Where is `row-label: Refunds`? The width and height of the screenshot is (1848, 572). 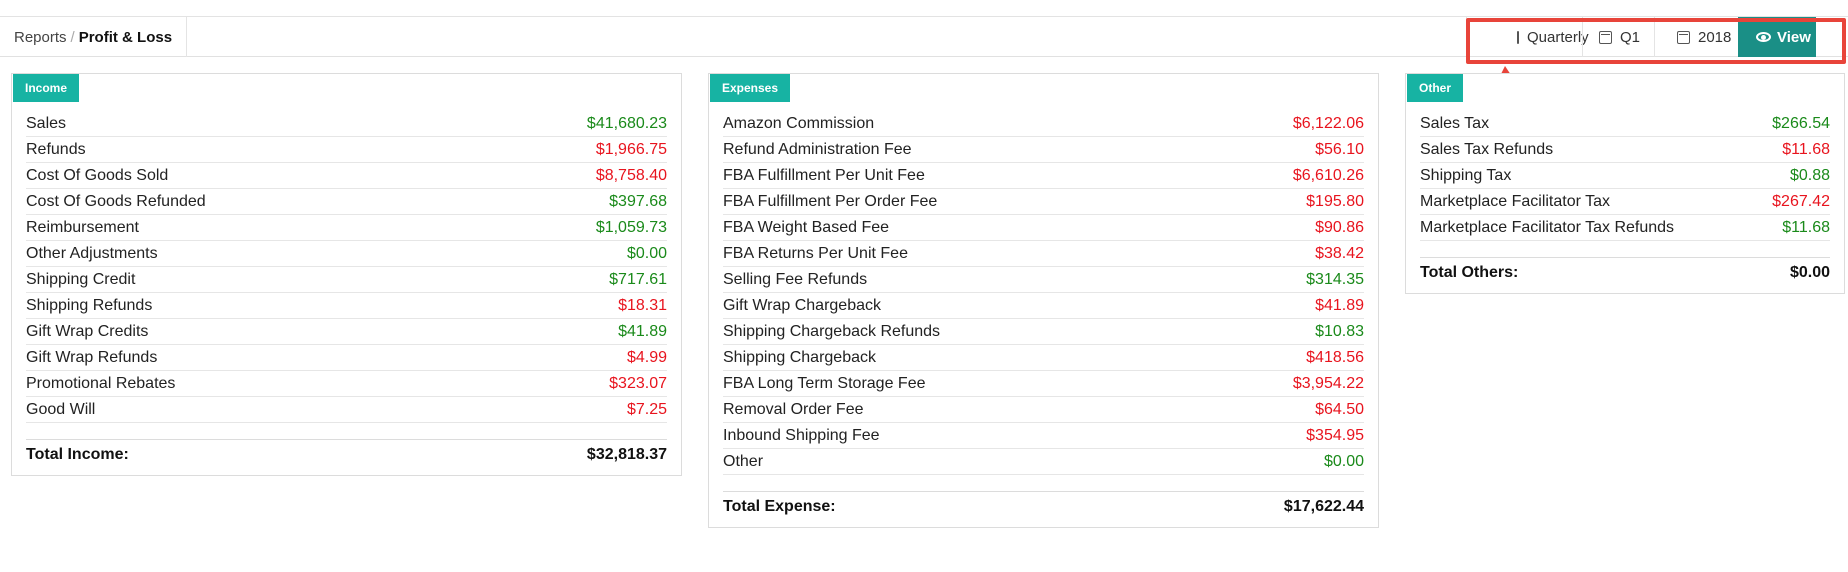 row-label: Refunds is located at coordinates (56, 149).